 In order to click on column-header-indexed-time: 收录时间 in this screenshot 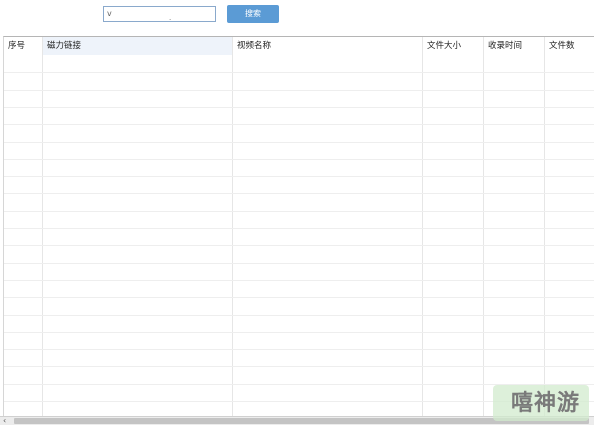, I will do `click(514, 46)`.